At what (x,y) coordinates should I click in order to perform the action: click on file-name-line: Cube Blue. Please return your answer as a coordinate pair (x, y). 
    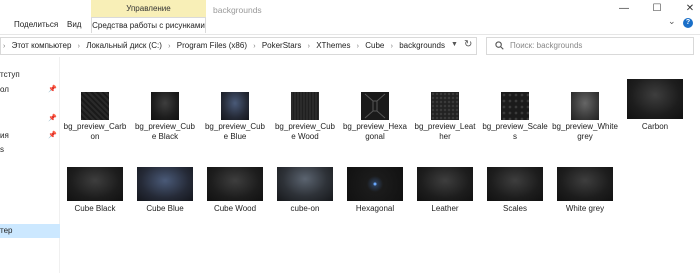
    Looking at the image, I should click on (165, 208).